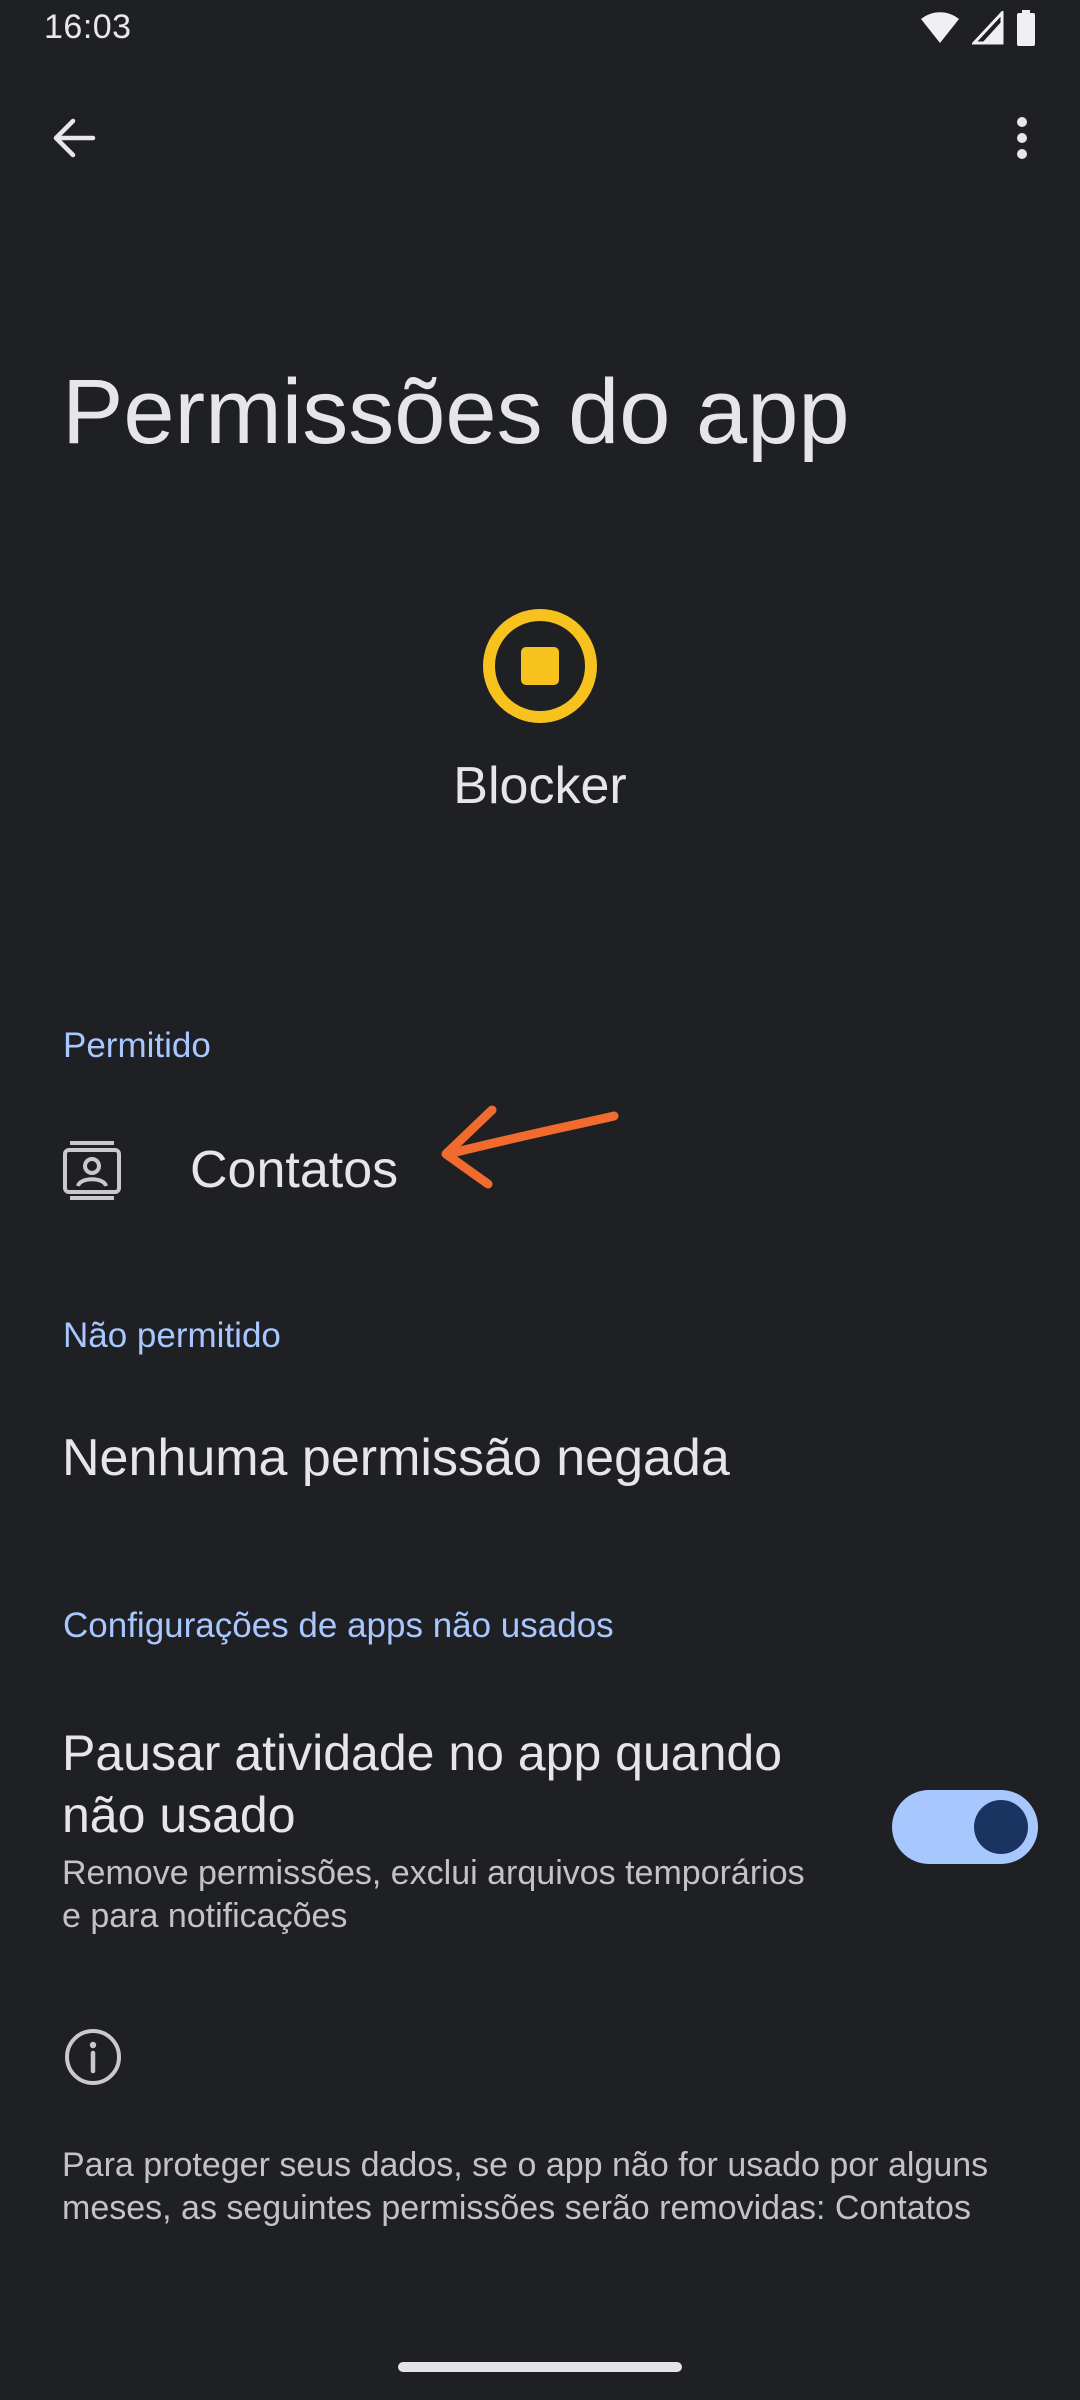 Image resolution: width=1080 pixels, height=2400 pixels. Describe the element at coordinates (965, 1827) in the screenshot. I see `pause-activity-toggle` at that location.